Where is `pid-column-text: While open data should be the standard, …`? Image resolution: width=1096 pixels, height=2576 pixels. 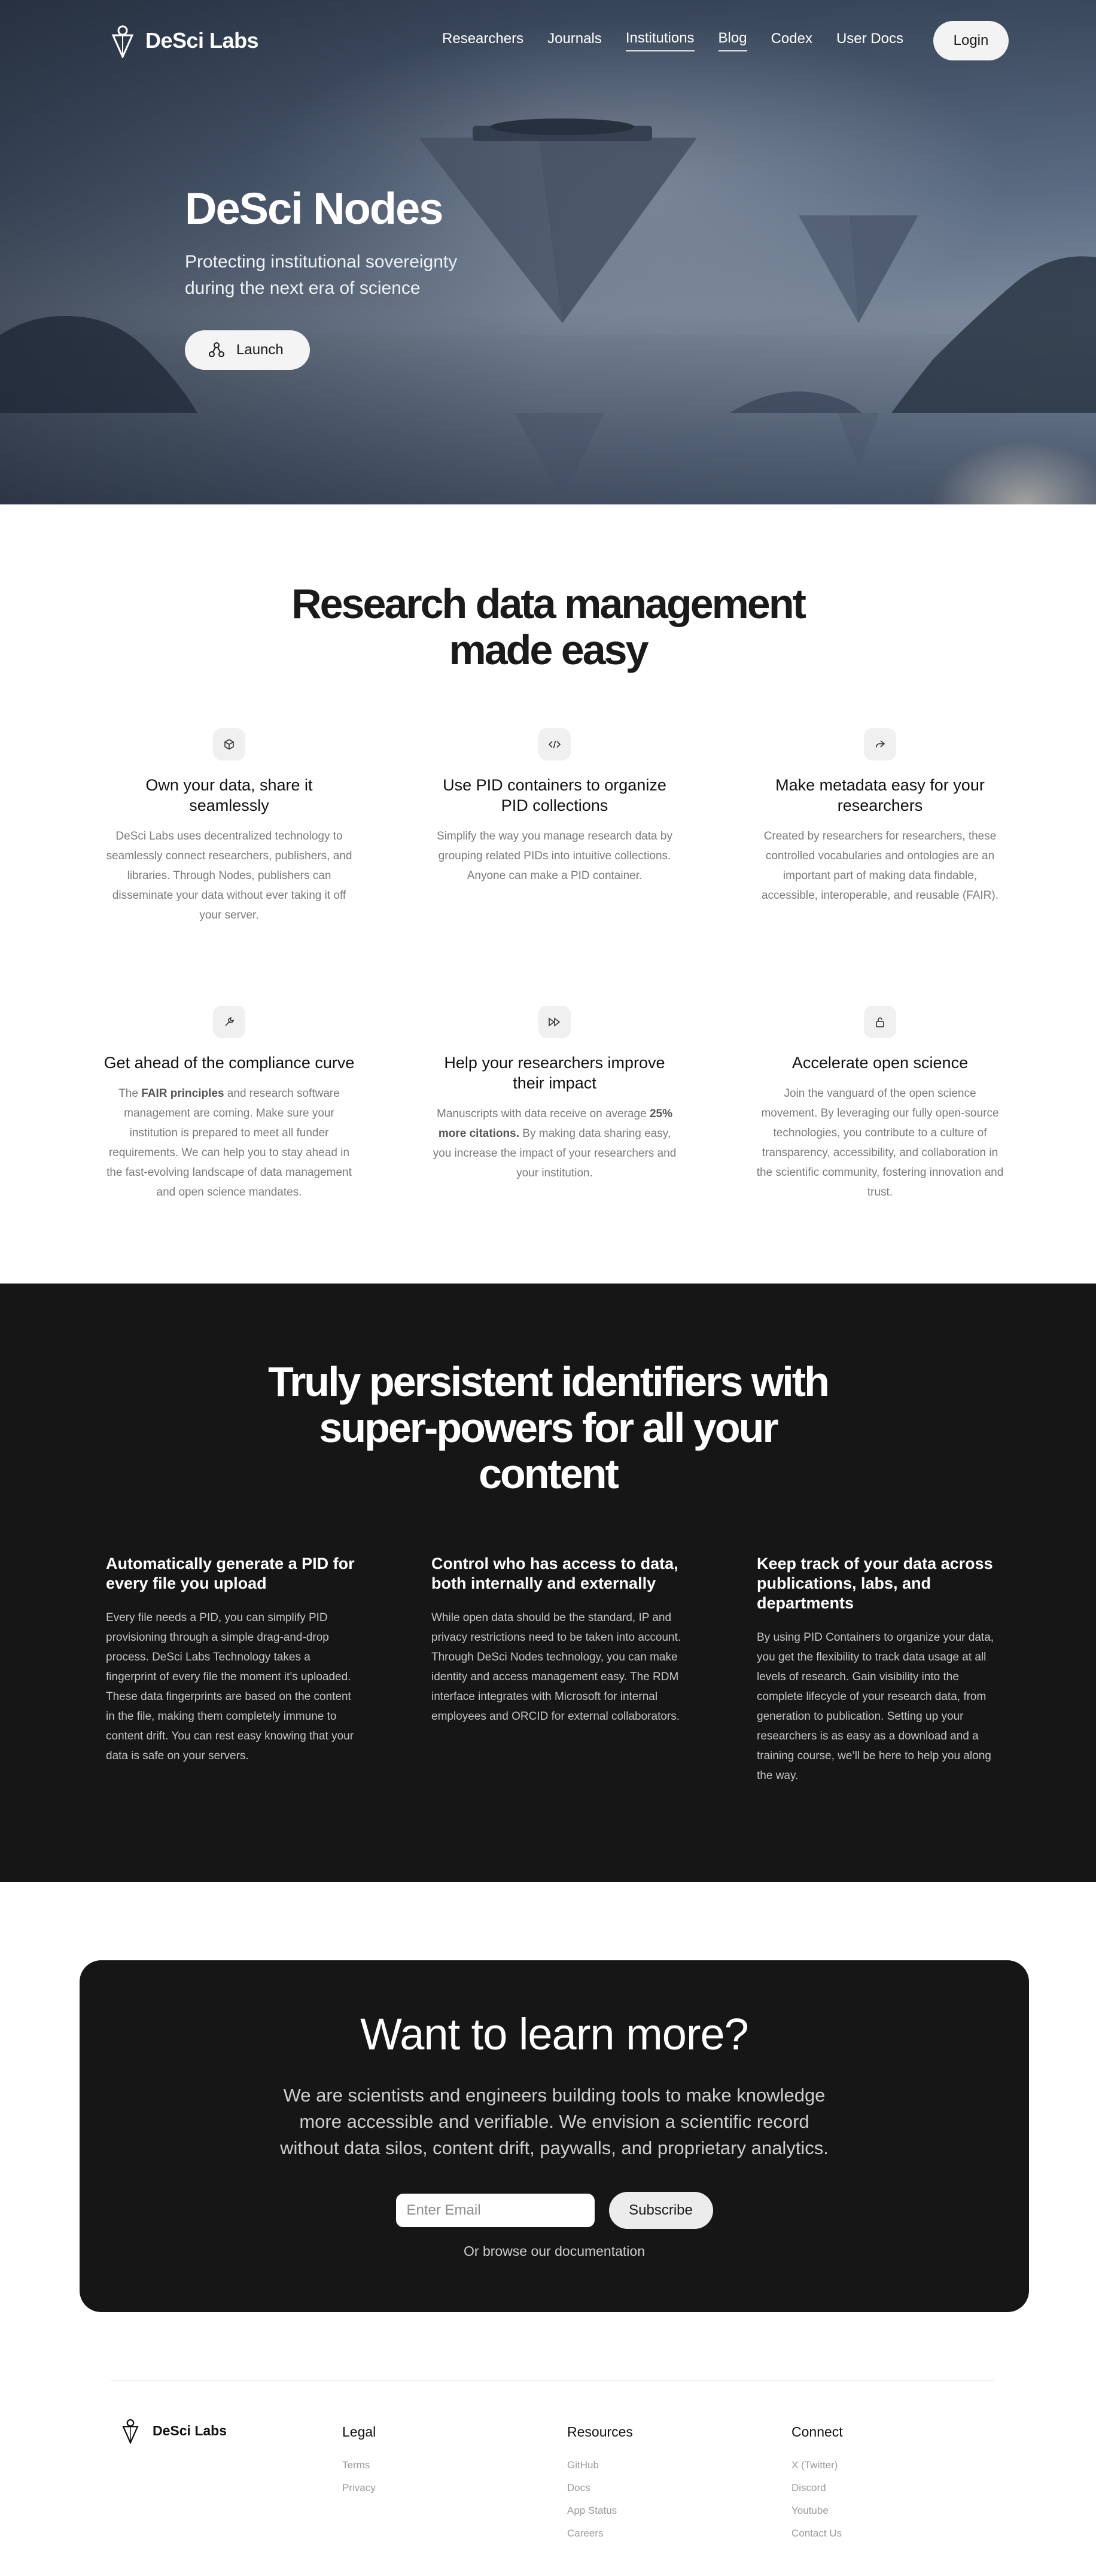 pid-column-text: While open data should be the standard, … is located at coordinates (556, 1667).